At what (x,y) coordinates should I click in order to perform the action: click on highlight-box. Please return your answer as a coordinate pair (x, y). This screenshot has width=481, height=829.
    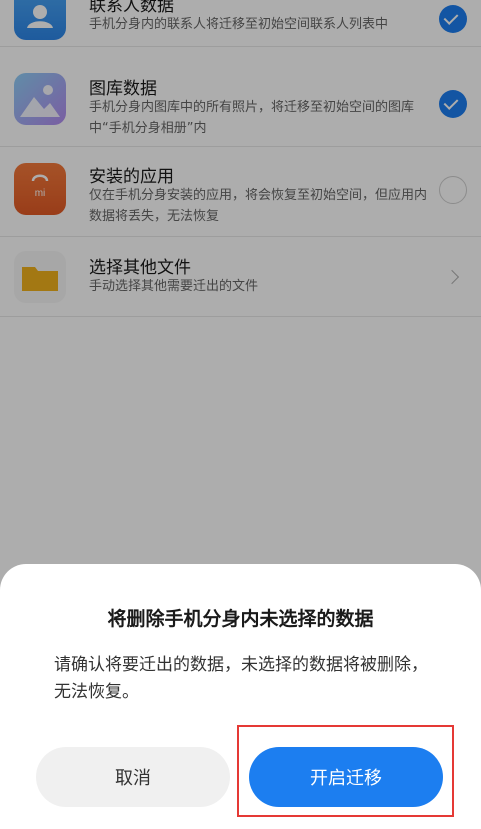
    Looking at the image, I should click on (345, 771).